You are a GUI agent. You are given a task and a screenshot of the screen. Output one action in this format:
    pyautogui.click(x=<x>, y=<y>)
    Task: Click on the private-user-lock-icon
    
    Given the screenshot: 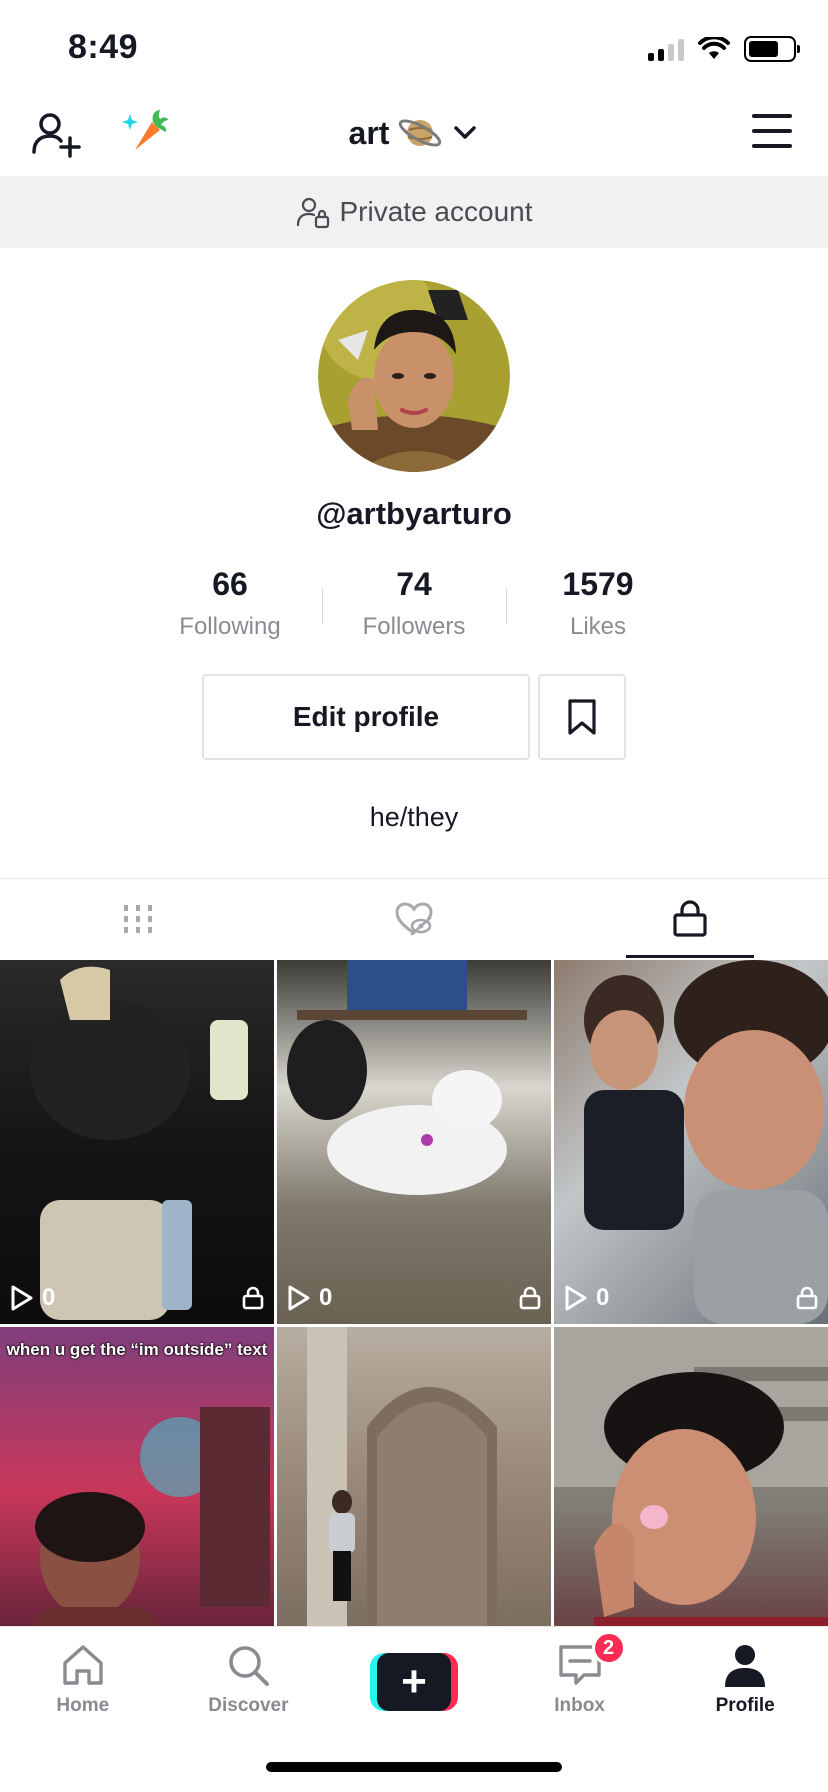 What is the action you would take?
    pyautogui.click(x=312, y=213)
    